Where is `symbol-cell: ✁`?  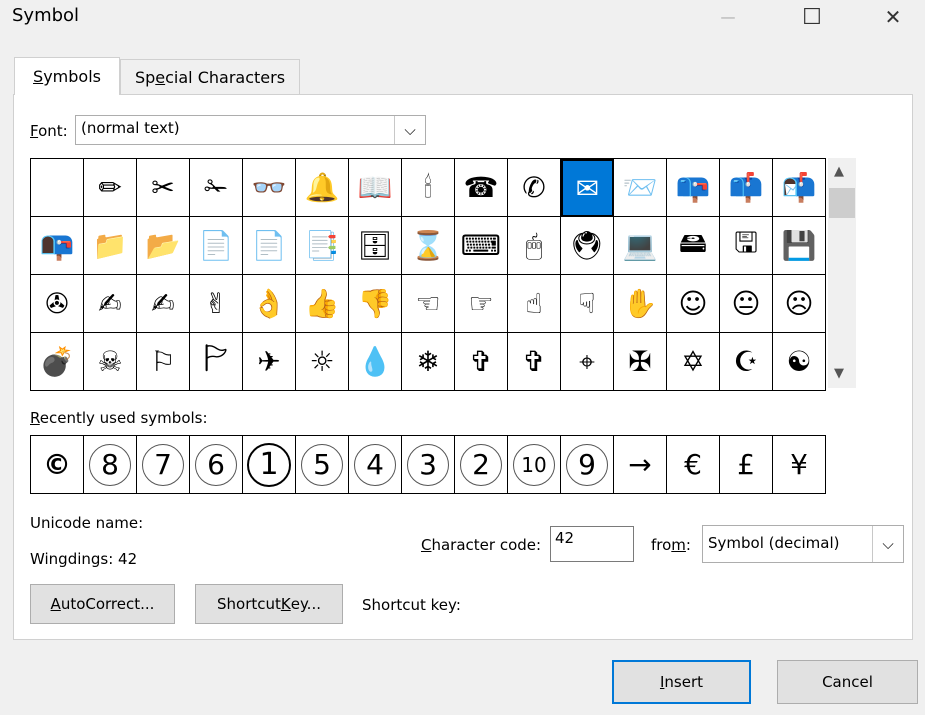
symbol-cell: ✁ is located at coordinates (216, 188).